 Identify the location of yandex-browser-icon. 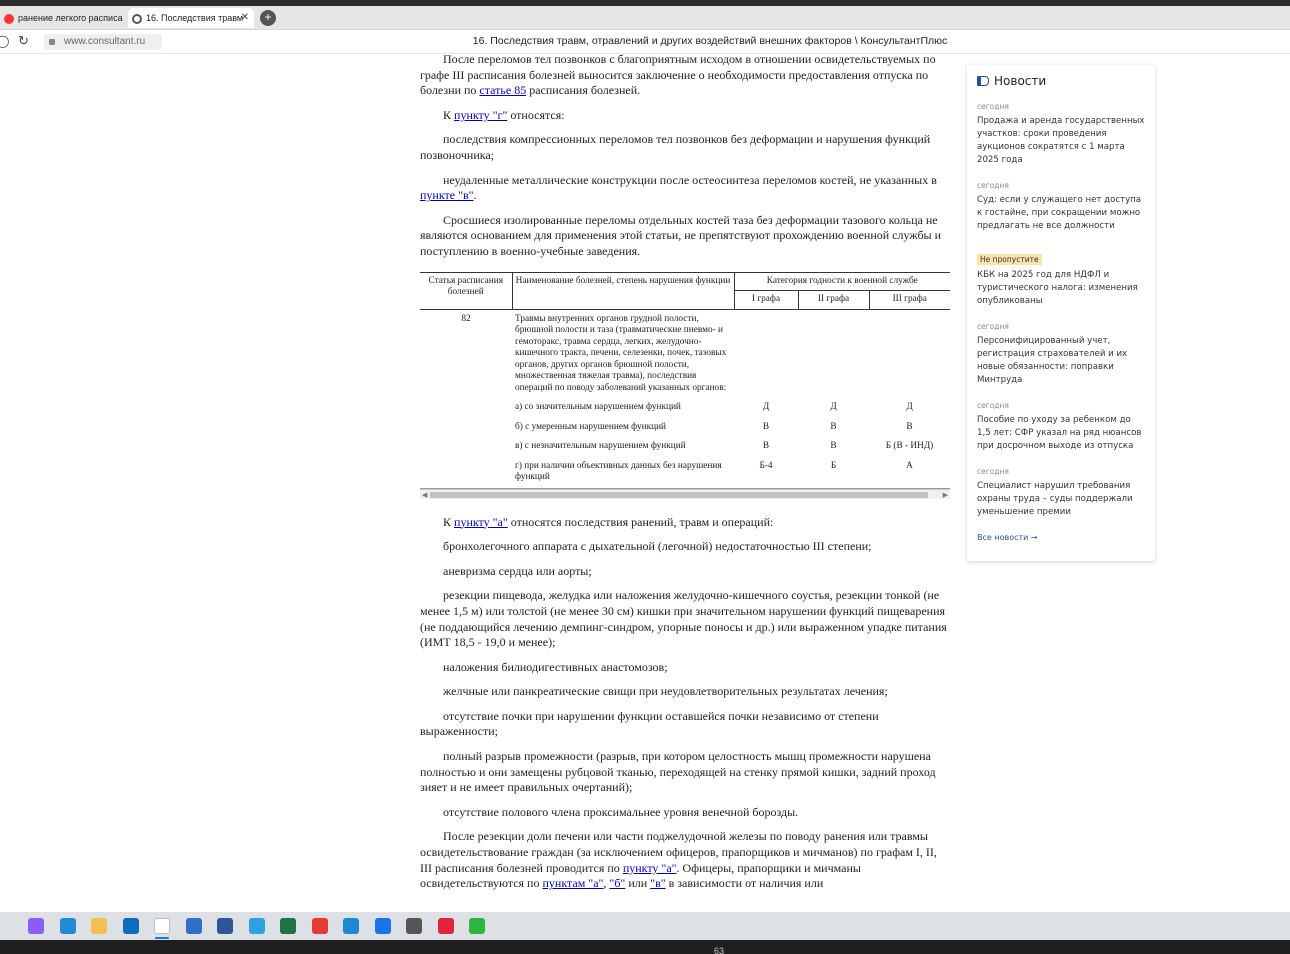
(162, 926).